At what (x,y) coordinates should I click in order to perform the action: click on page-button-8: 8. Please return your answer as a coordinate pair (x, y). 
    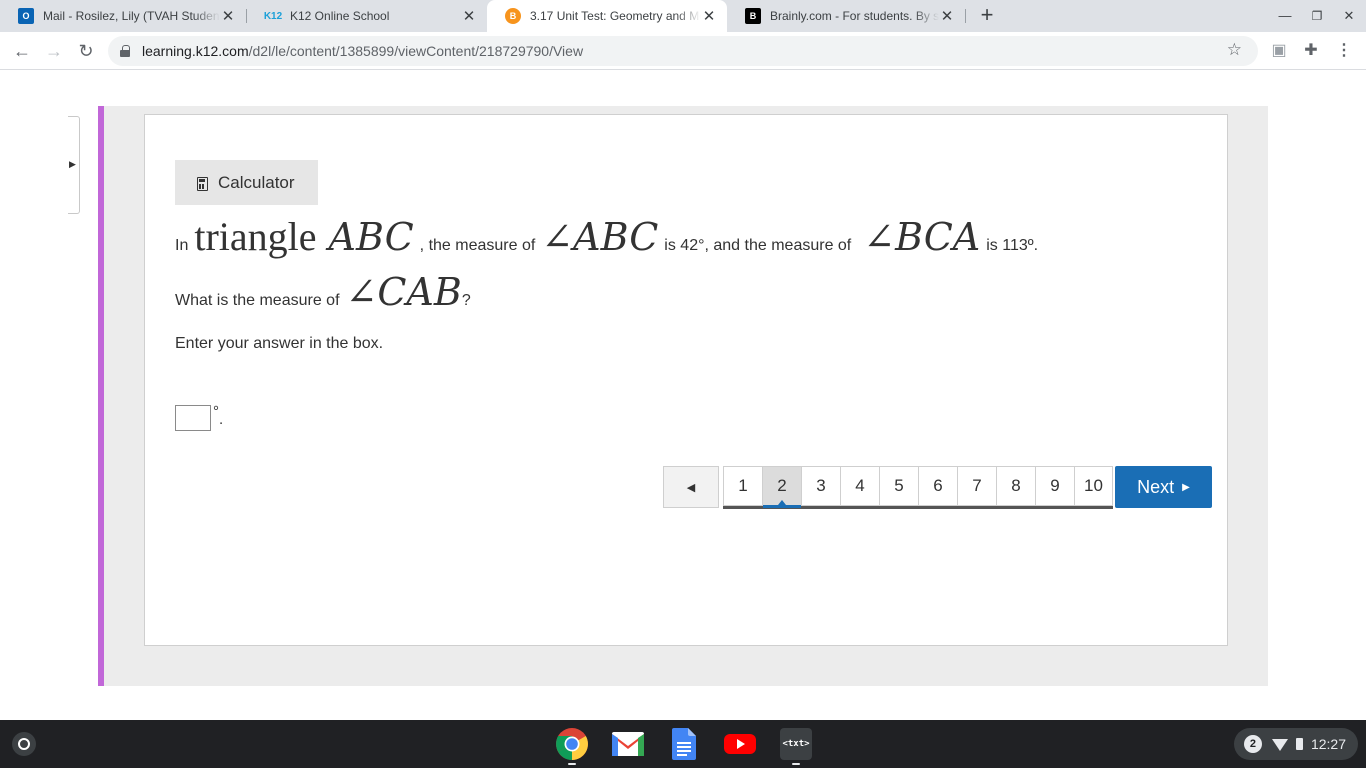
    Looking at the image, I should click on (1015, 486).